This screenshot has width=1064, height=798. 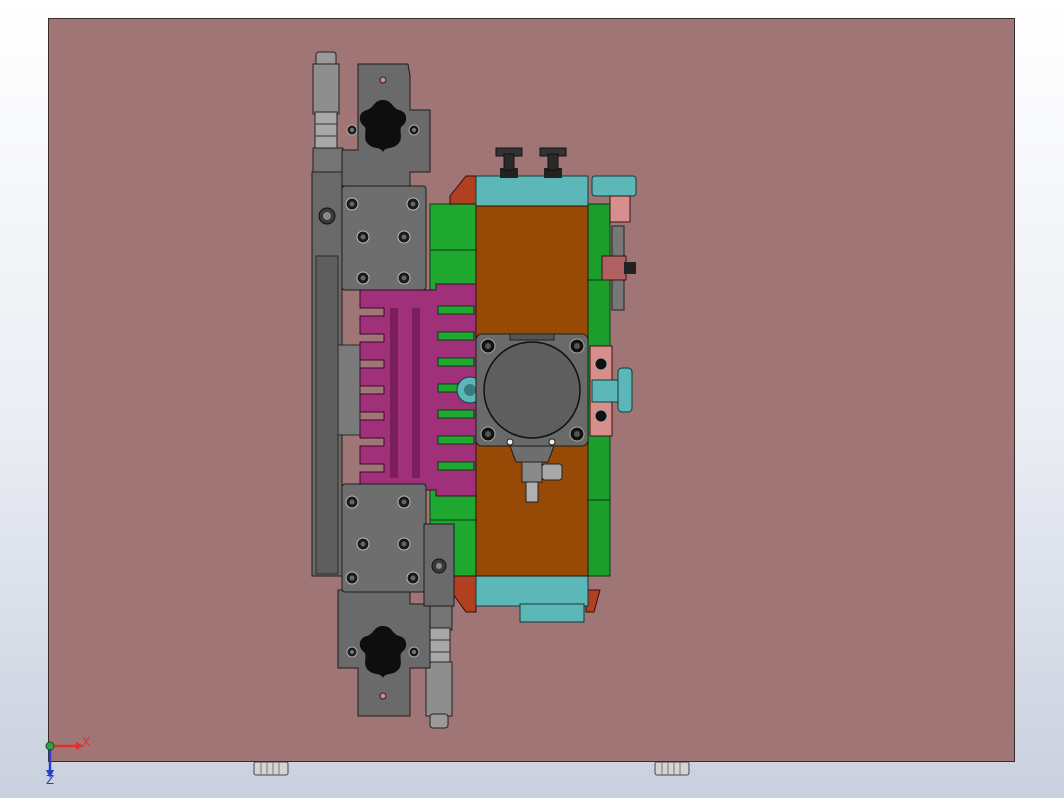 What do you see at coordinates (386, 125) in the screenshot?
I see `clamp-arm-top` at bounding box center [386, 125].